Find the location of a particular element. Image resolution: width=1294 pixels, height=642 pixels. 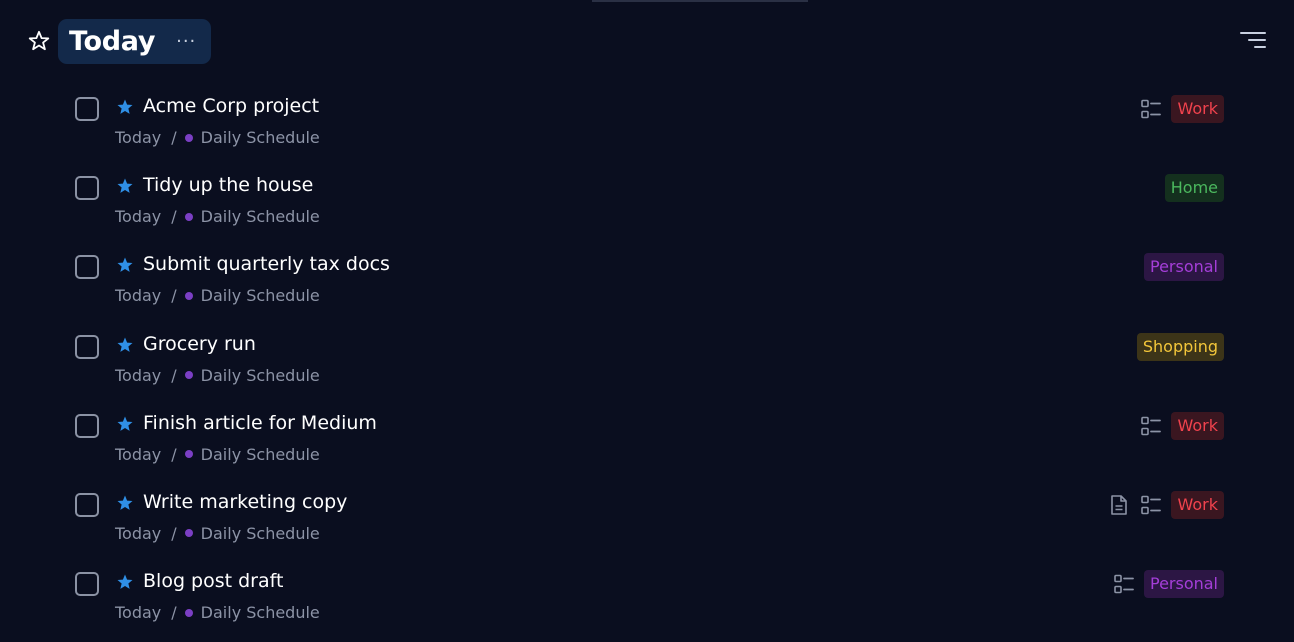

window-drag-handle is located at coordinates (700, 1).